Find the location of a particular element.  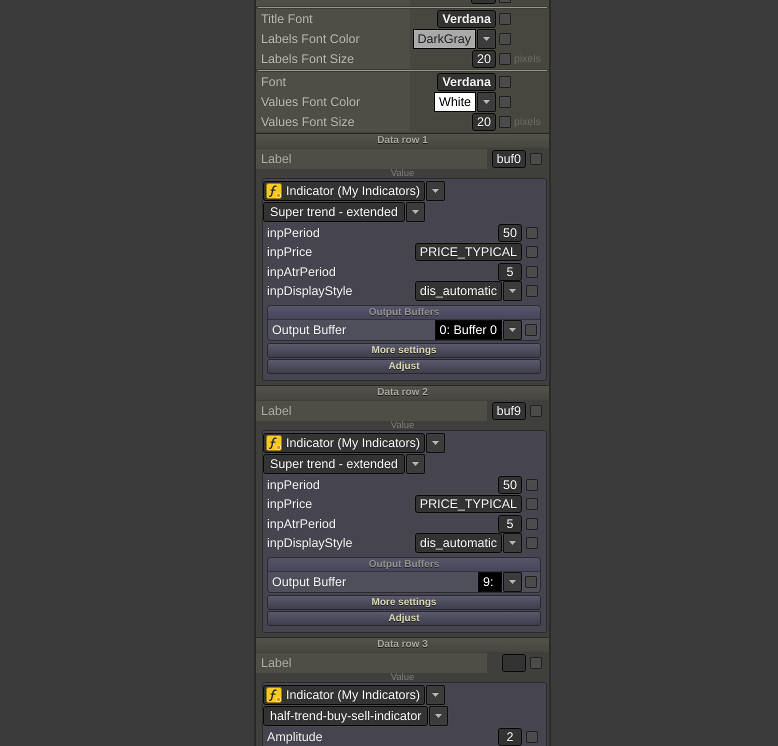

setting-label: Values Font Size is located at coordinates (307, 122).